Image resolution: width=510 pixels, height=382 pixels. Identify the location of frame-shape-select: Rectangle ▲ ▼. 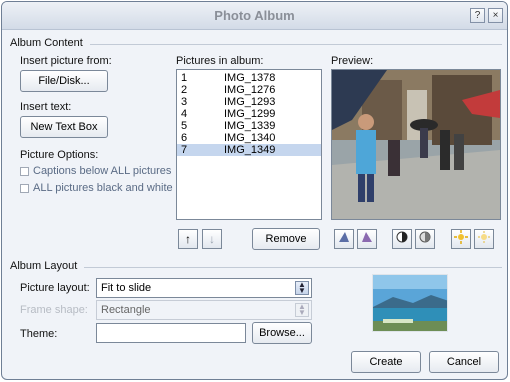
(204, 310).